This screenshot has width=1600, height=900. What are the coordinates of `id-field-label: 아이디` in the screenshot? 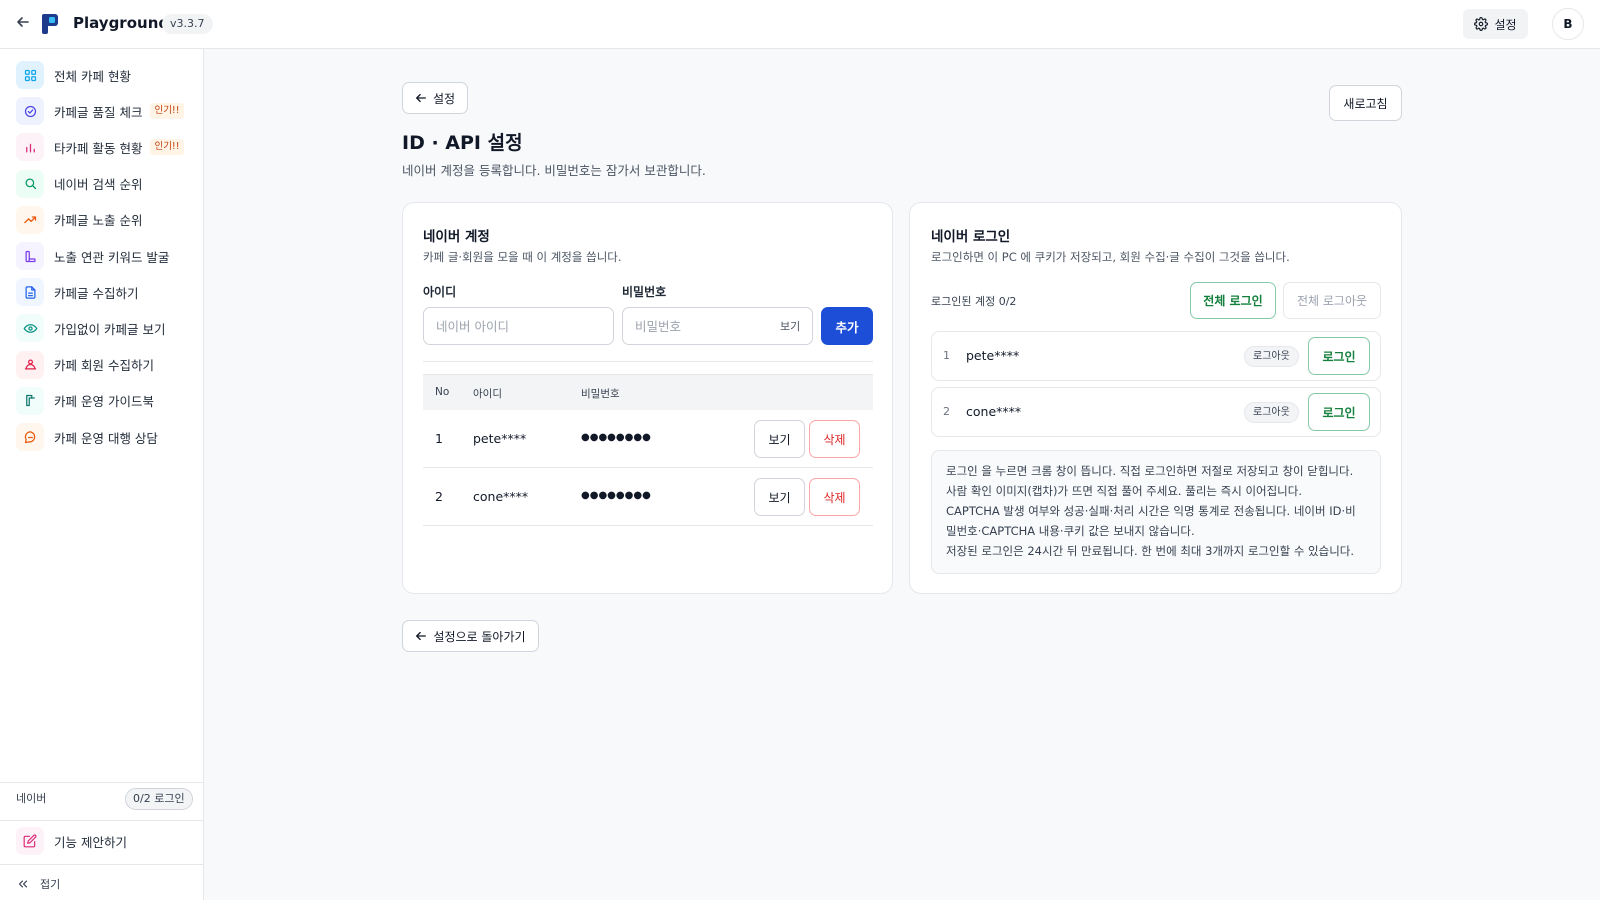 It's located at (440, 292).